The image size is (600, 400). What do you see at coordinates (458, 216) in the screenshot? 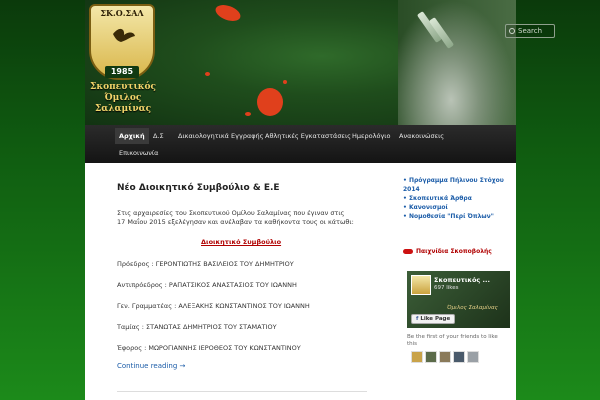
I see `sidebar-link-legislation: Νομοθεσία "Περί Όπλων"` at bounding box center [458, 216].